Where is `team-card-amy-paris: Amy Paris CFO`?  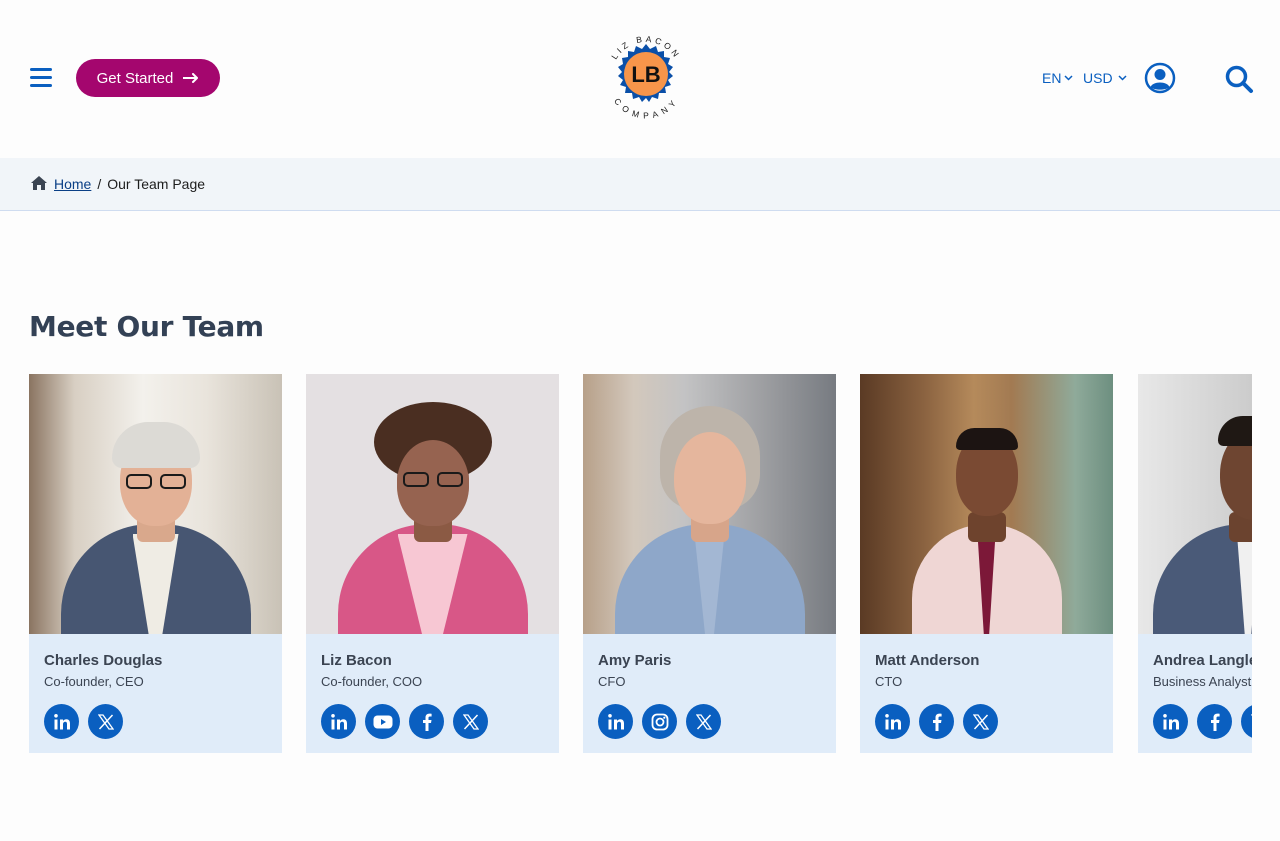 team-card-amy-paris: Amy Paris CFO is located at coordinates (709, 563).